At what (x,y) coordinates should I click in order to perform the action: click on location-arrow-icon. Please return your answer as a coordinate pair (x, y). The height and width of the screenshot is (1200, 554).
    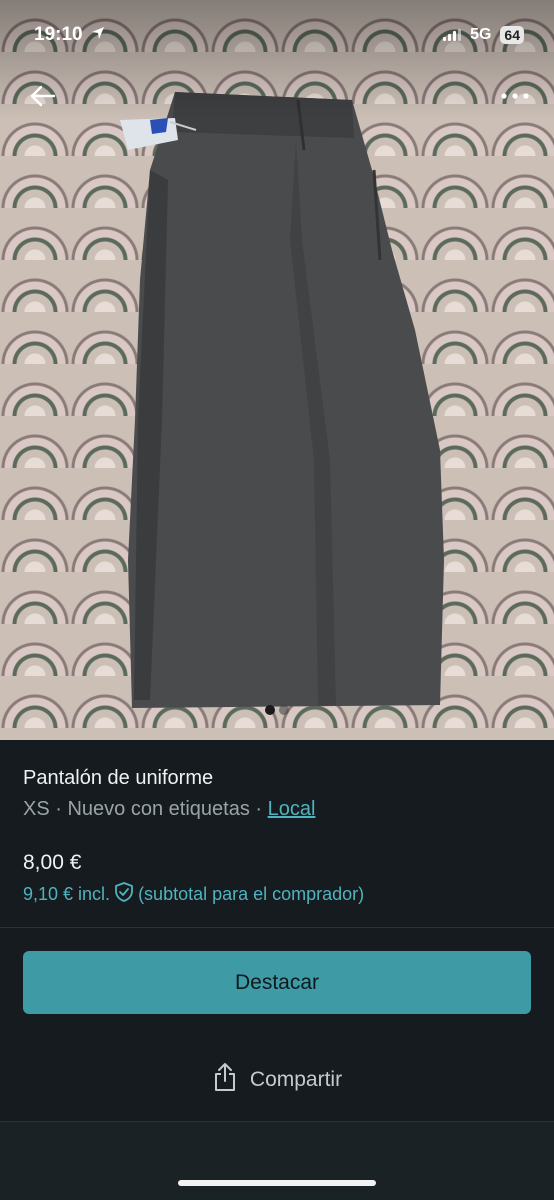
    Looking at the image, I should click on (98, 35).